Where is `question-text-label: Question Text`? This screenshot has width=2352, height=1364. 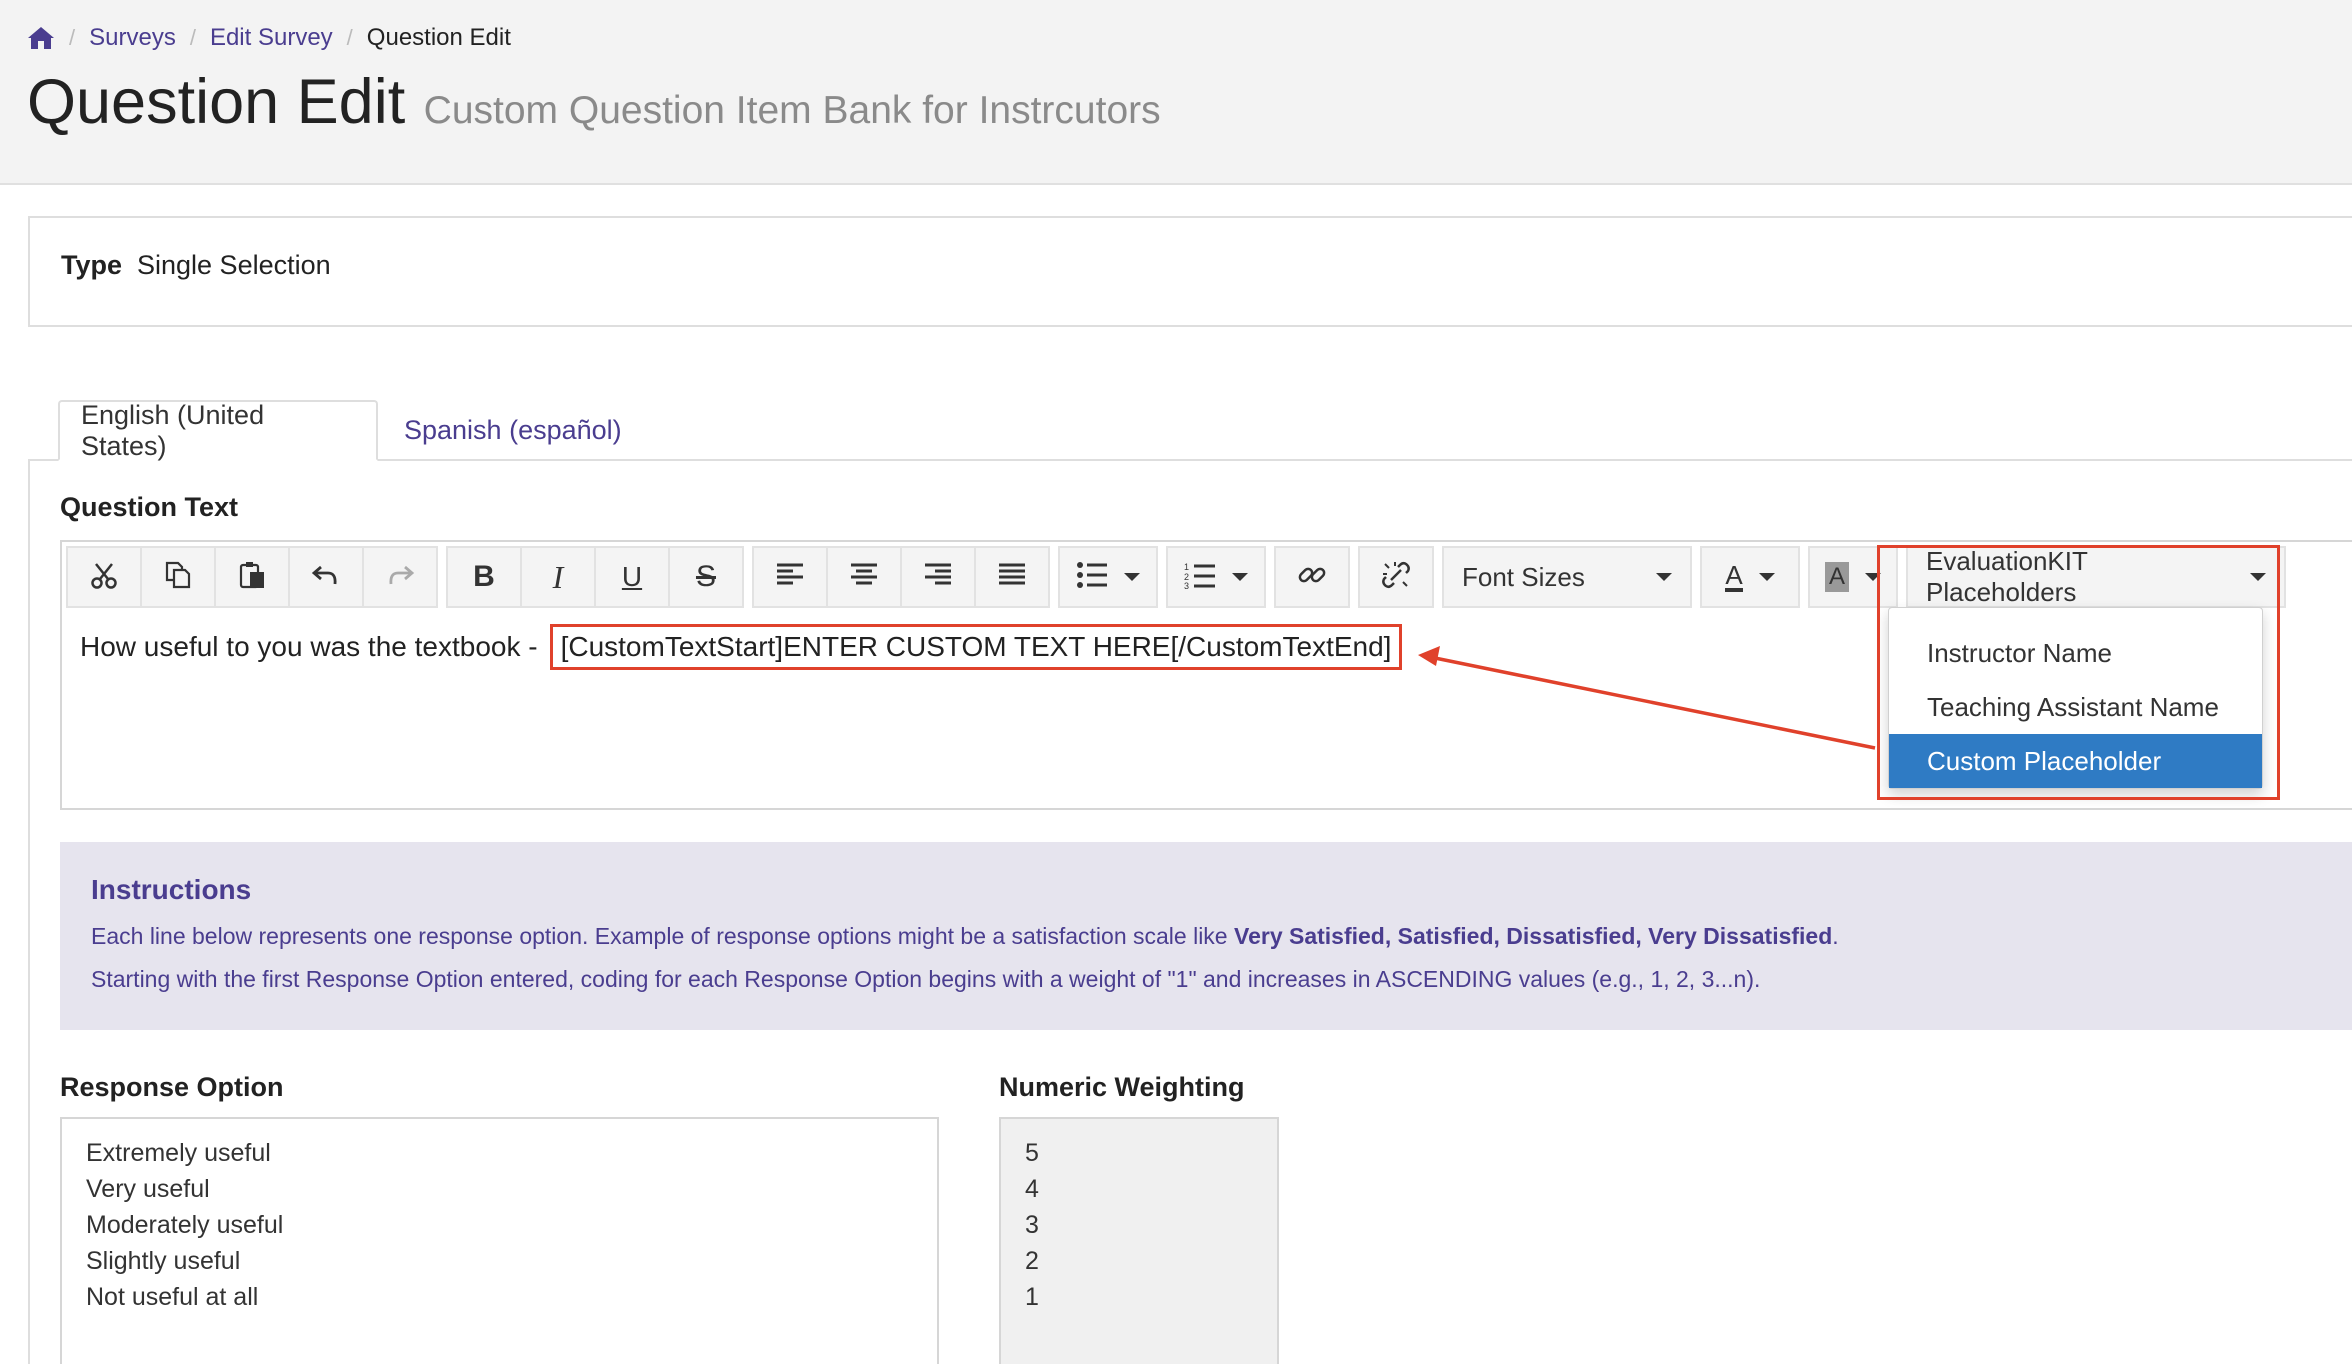
question-text-label: Question Text is located at coordinates (149, 507).